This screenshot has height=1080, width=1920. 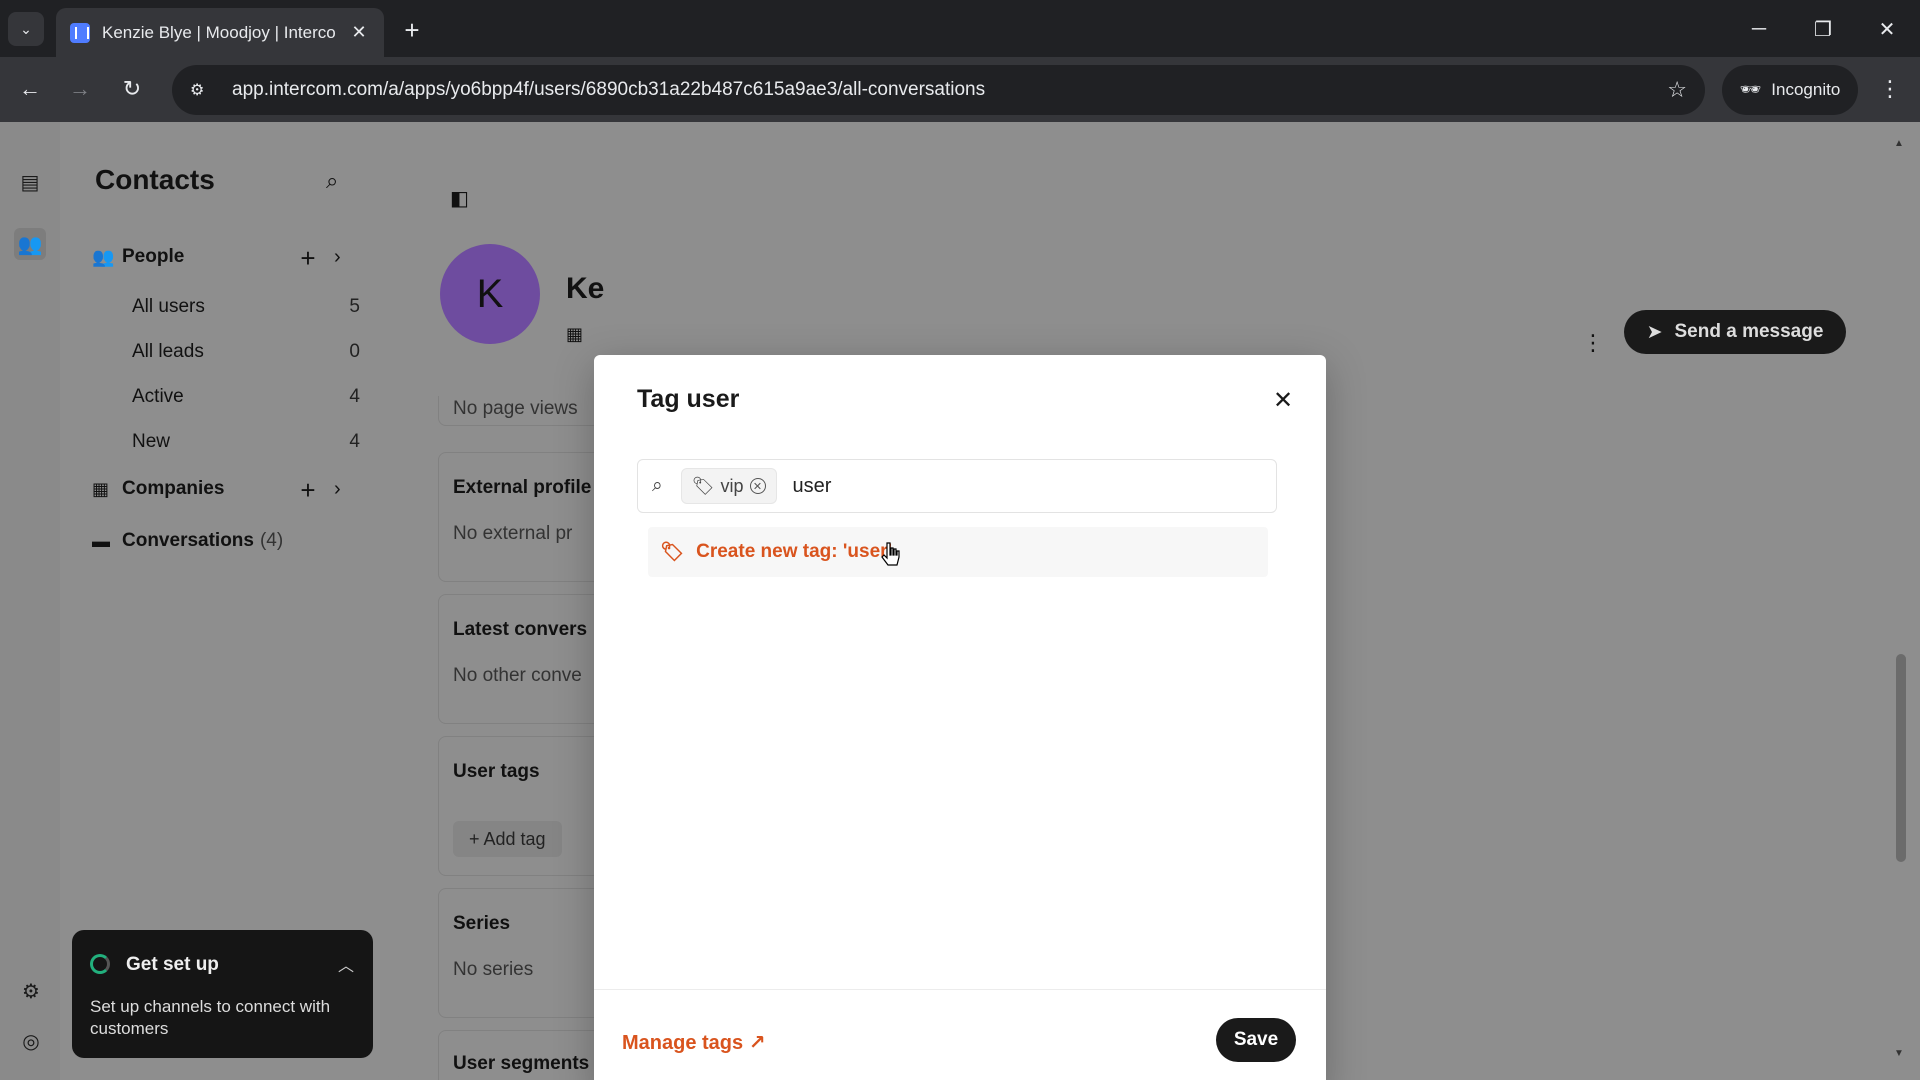 I want to click on sidebar-item-new: New 4, so click(x=246, y=442).